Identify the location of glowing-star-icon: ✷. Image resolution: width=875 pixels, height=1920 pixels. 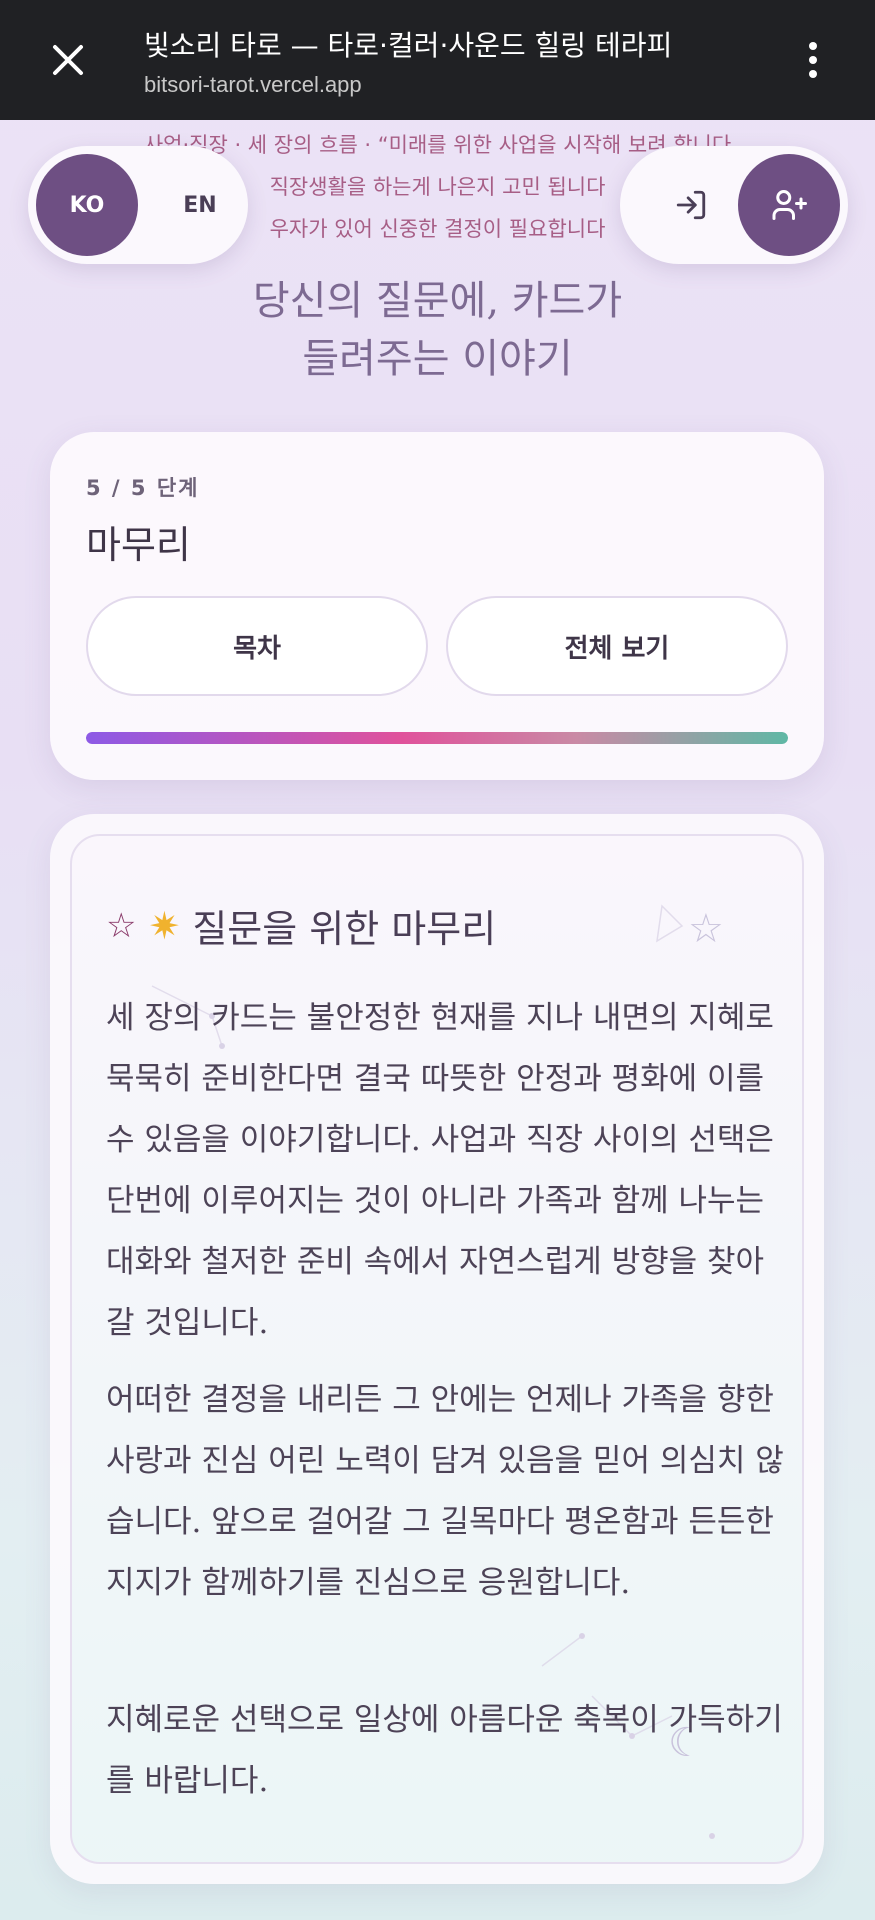
(164, 925).